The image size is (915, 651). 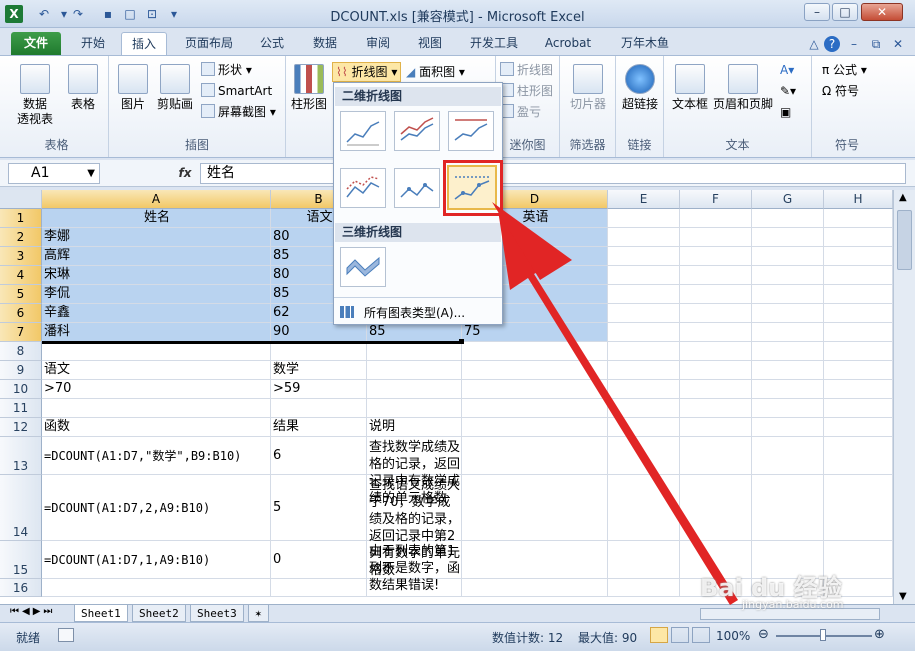 What do you see at coordinates (35, 95) in the screenshot?
I see `pivot-table-button: 数据 透视表` at bounding box center [35, 95].